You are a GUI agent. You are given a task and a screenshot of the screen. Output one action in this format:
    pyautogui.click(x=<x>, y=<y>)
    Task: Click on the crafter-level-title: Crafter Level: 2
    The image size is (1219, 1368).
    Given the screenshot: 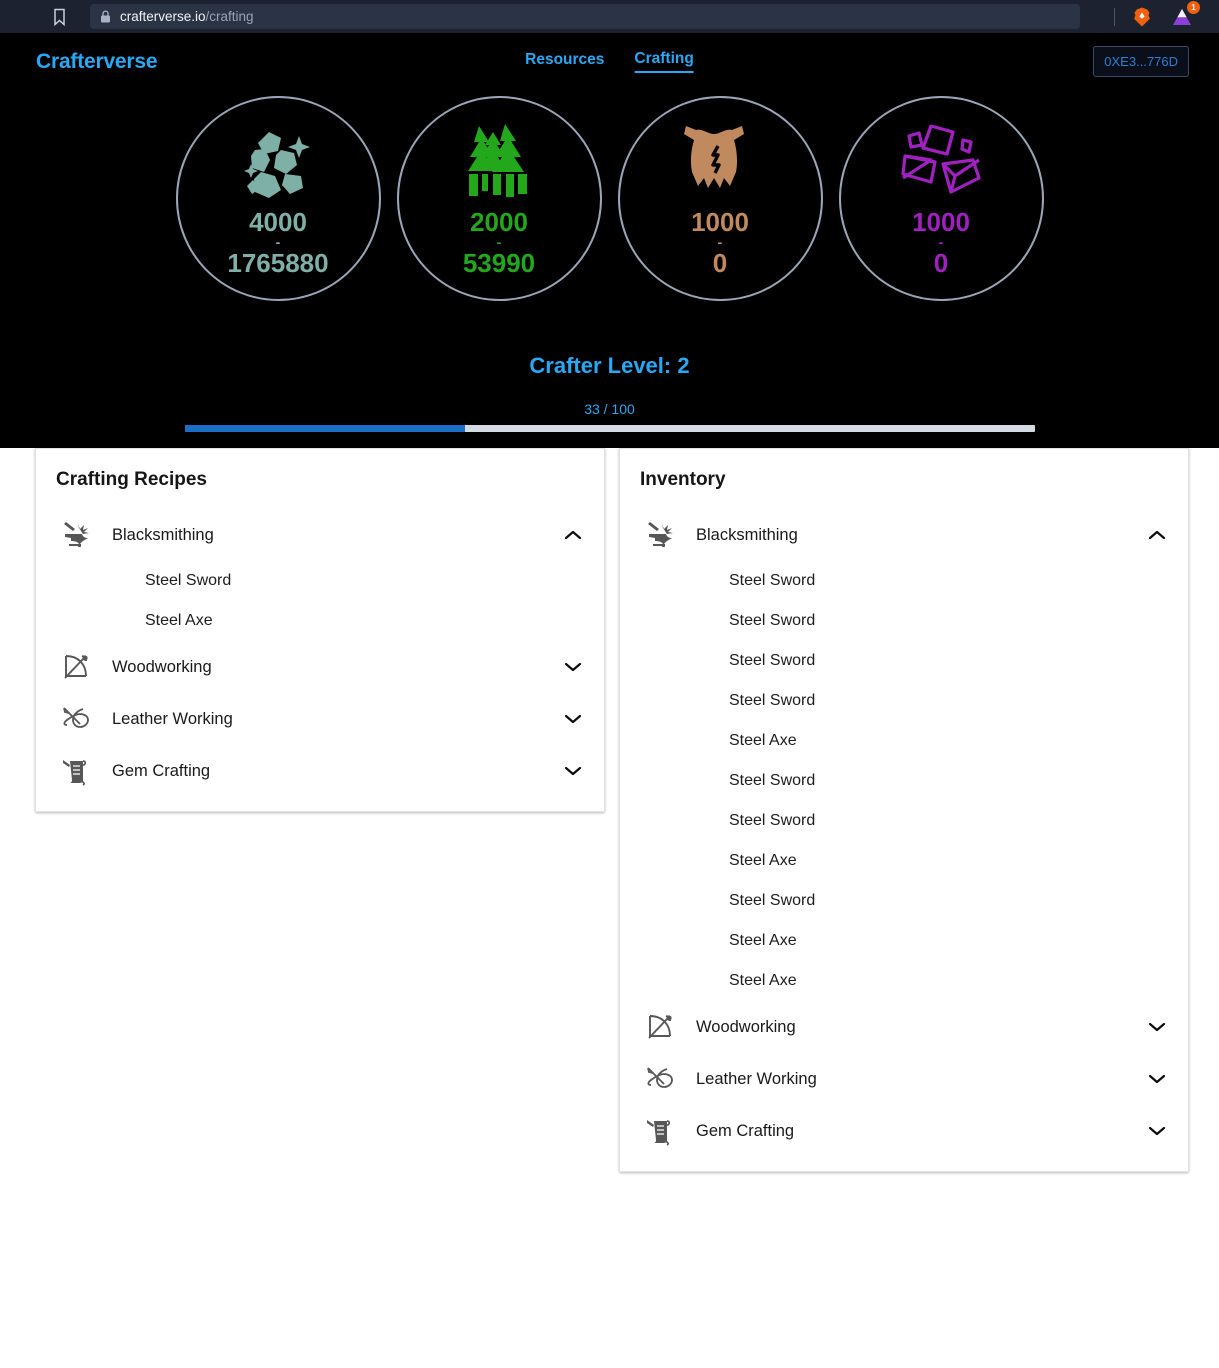 What is the action you would take?
    pyautogui.click(x=609, y=365)
    